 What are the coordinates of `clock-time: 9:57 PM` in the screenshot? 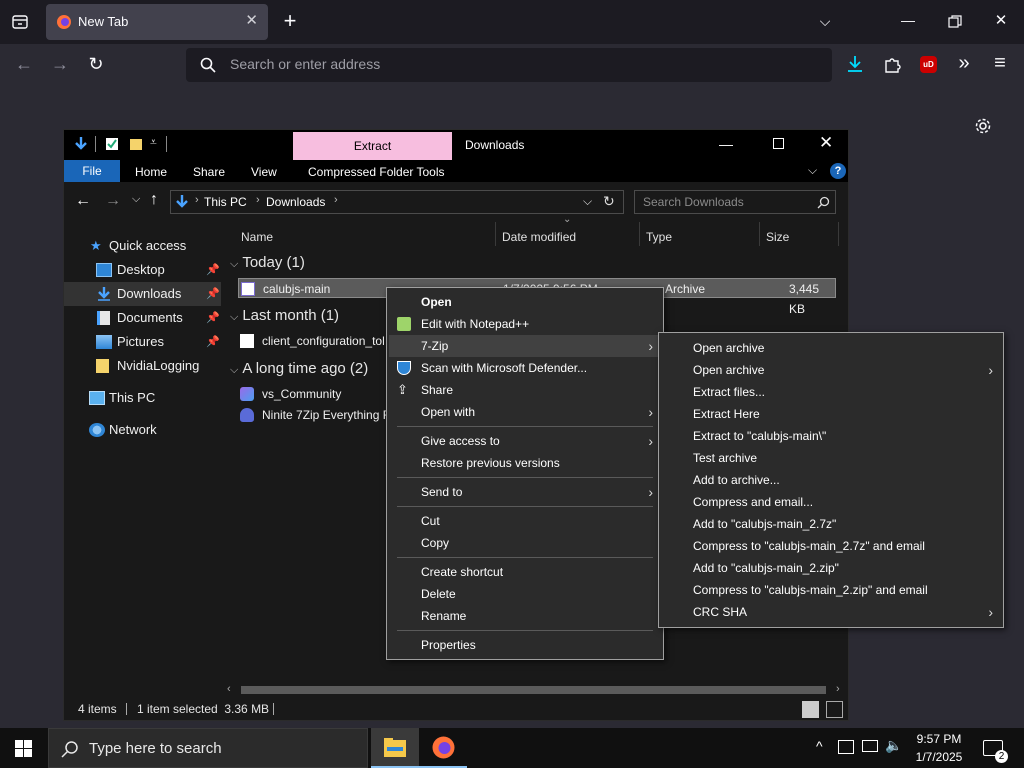 It's located at (939, 739).